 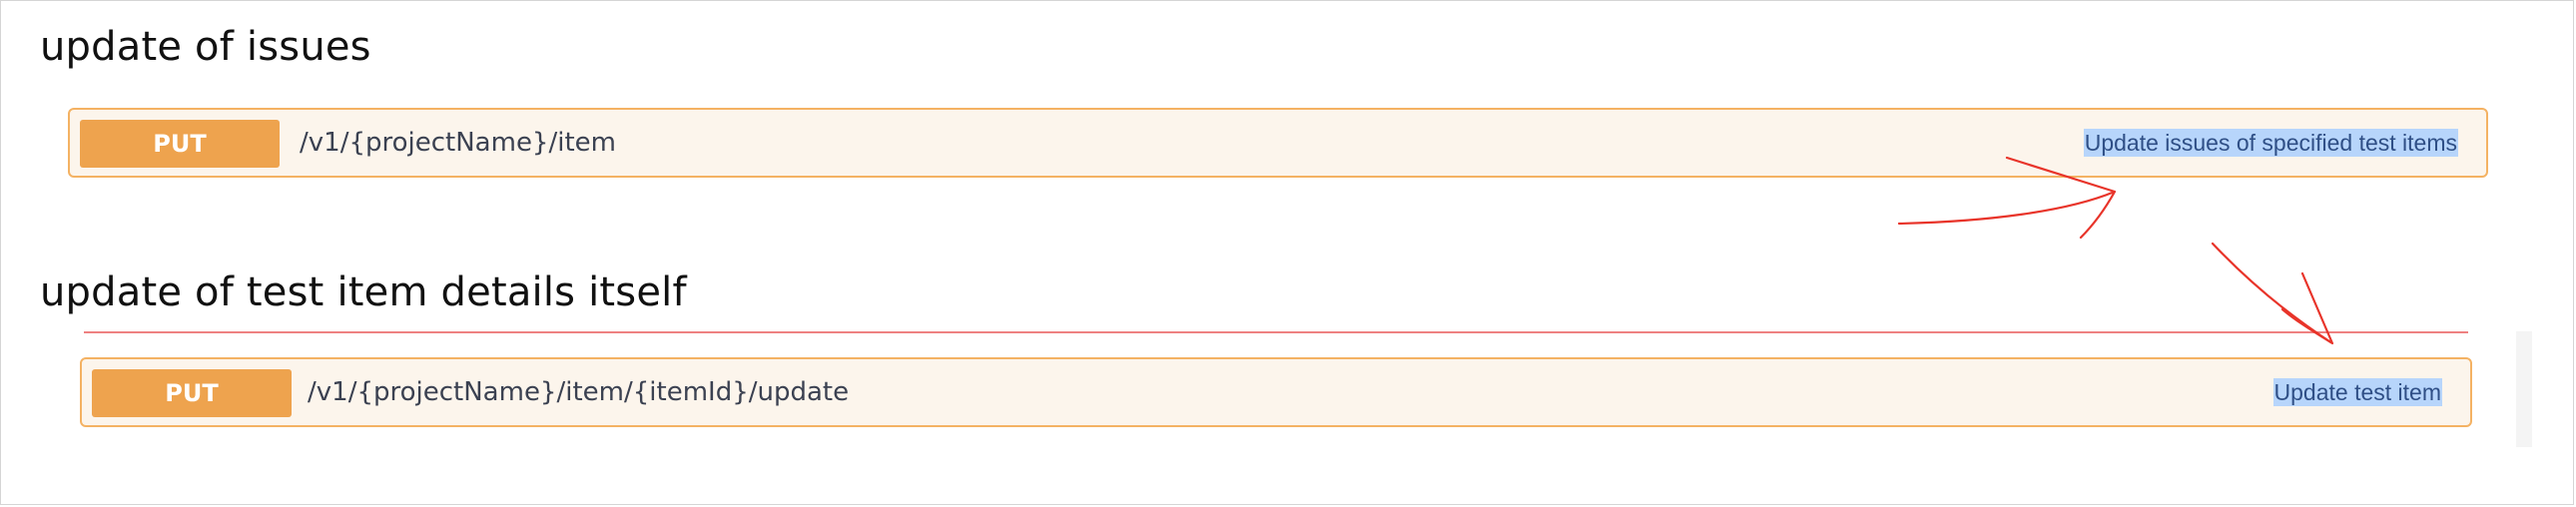 I want to click on operation-summary-text: Update test item, so click(x=2357, y=392).